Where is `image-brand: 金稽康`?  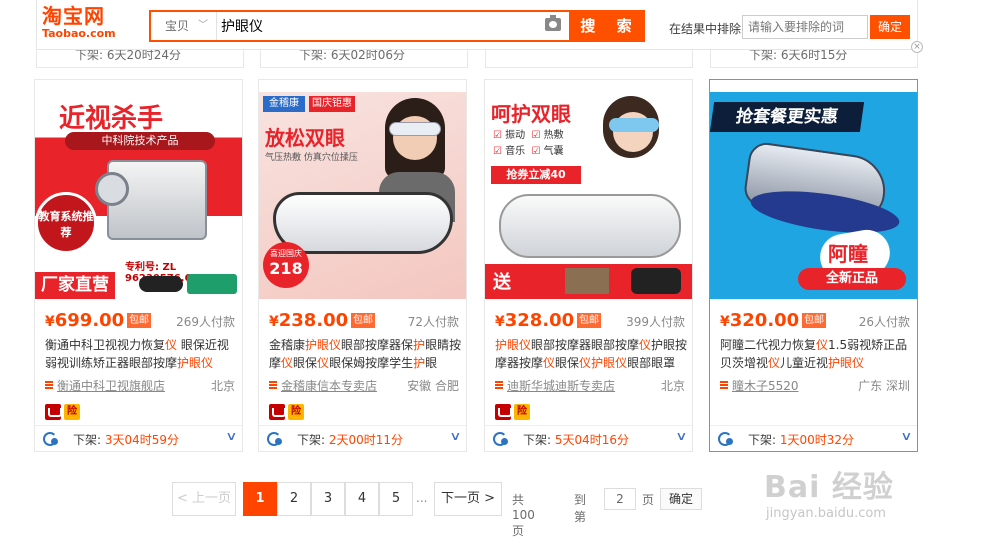
image-brand: 金稽康 is located at coordinates (284, 104).